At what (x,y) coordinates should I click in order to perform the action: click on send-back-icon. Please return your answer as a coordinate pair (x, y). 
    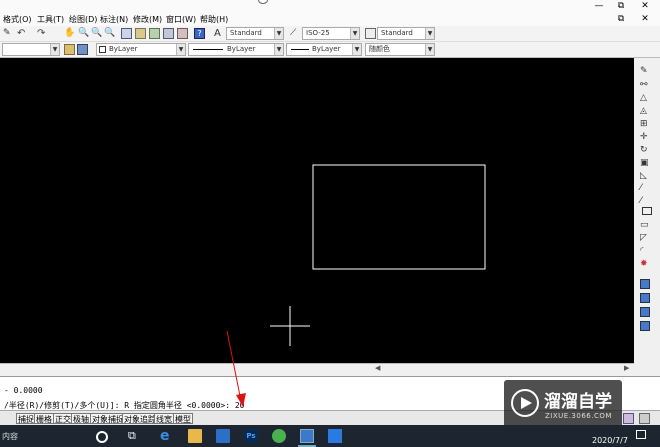
    Looking at the image, I should click on (645, 312).